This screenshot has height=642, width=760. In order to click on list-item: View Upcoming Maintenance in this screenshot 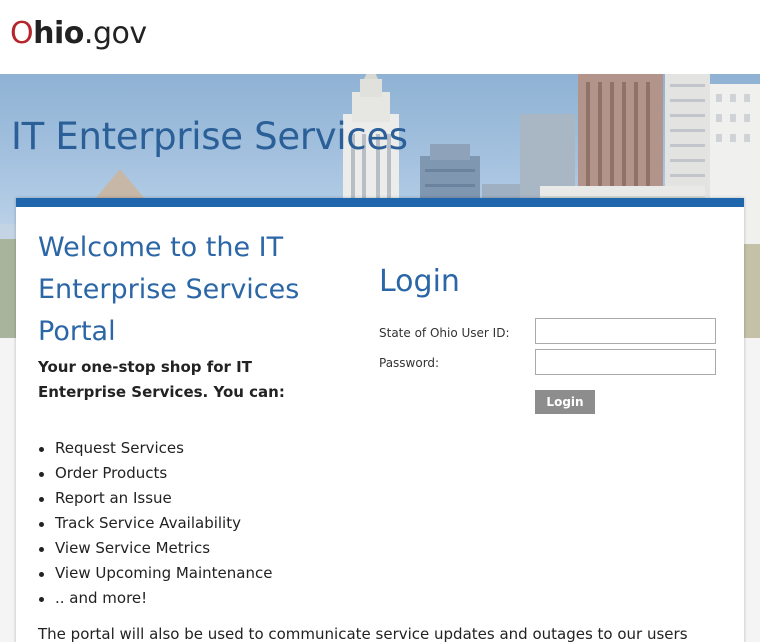, I will do `click(155, 573)`.